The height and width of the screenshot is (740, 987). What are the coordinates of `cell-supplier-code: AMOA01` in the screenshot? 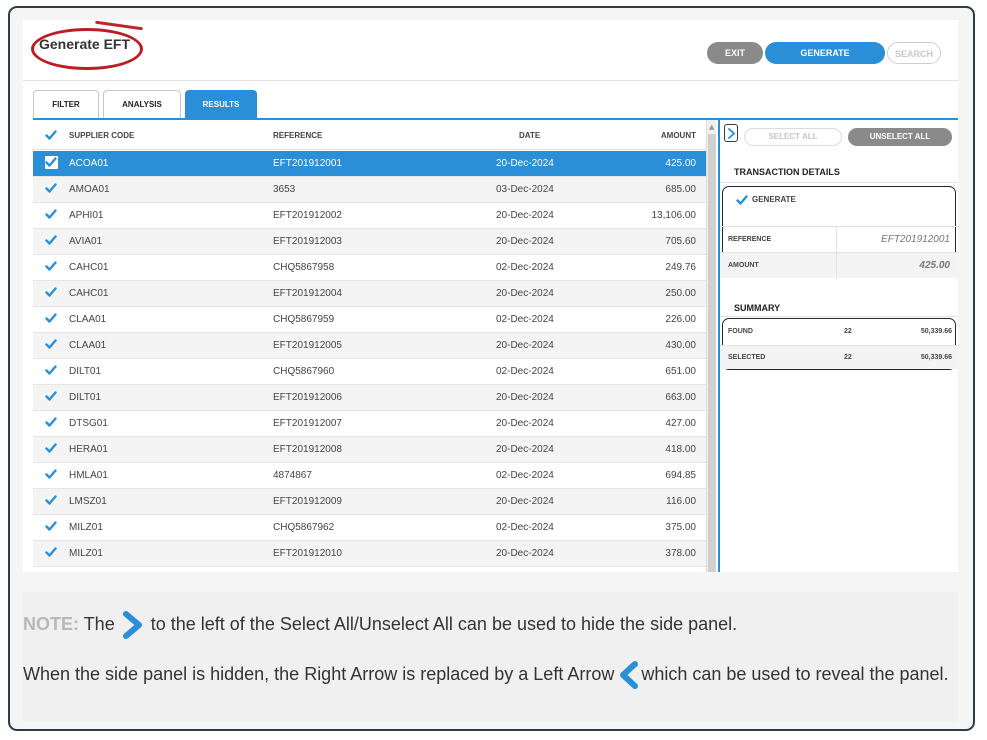 It's located at (89, 189).